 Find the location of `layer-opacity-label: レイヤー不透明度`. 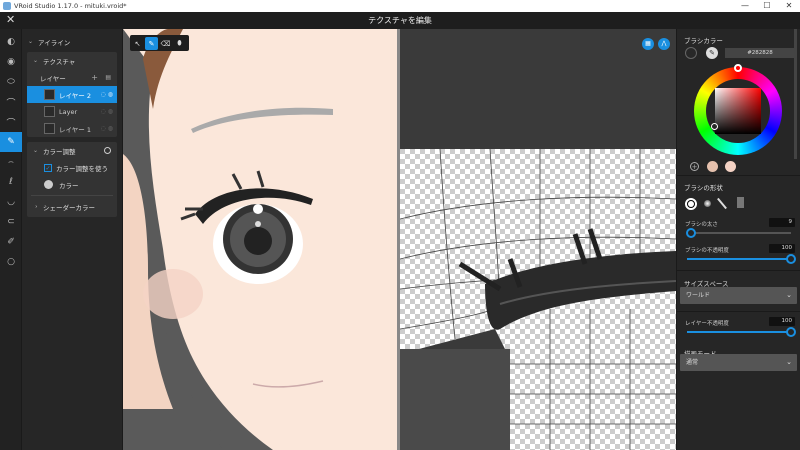

layer-opacity-label: レイヤー不透明度 is located at coordinates (707, 324).